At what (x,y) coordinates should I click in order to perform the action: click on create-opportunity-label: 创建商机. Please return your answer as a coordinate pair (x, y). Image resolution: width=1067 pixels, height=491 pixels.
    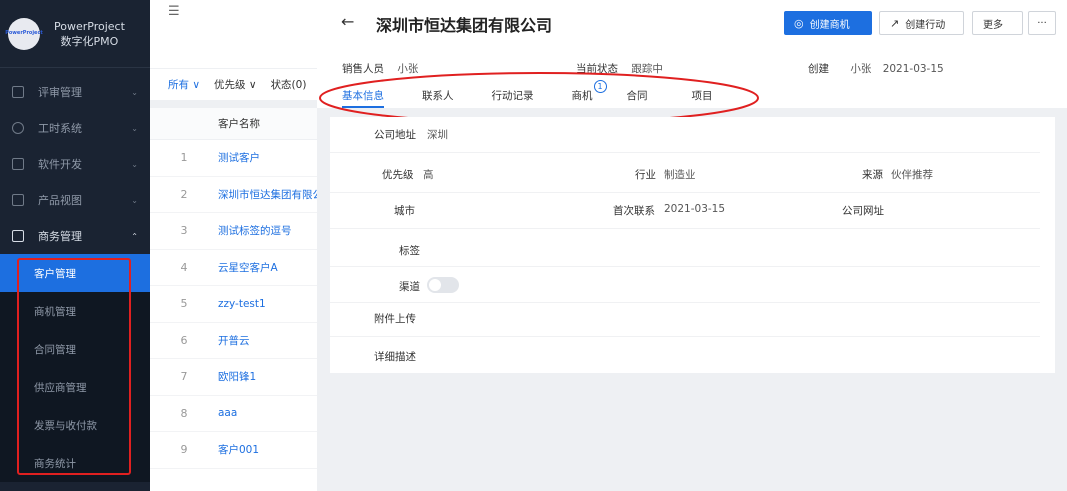
    Looking at the image, I should click on (829, 25).